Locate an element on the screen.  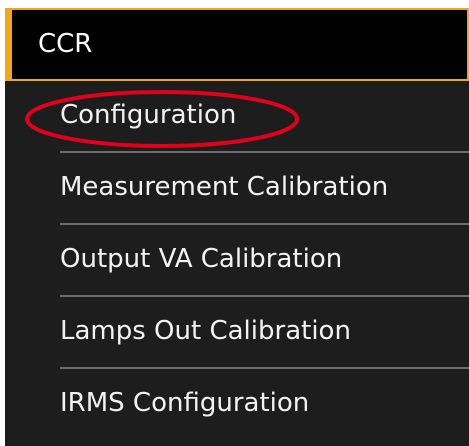
menu-item-measurement-calibration: Measurement Calibration is located at coordinates (252, 189).